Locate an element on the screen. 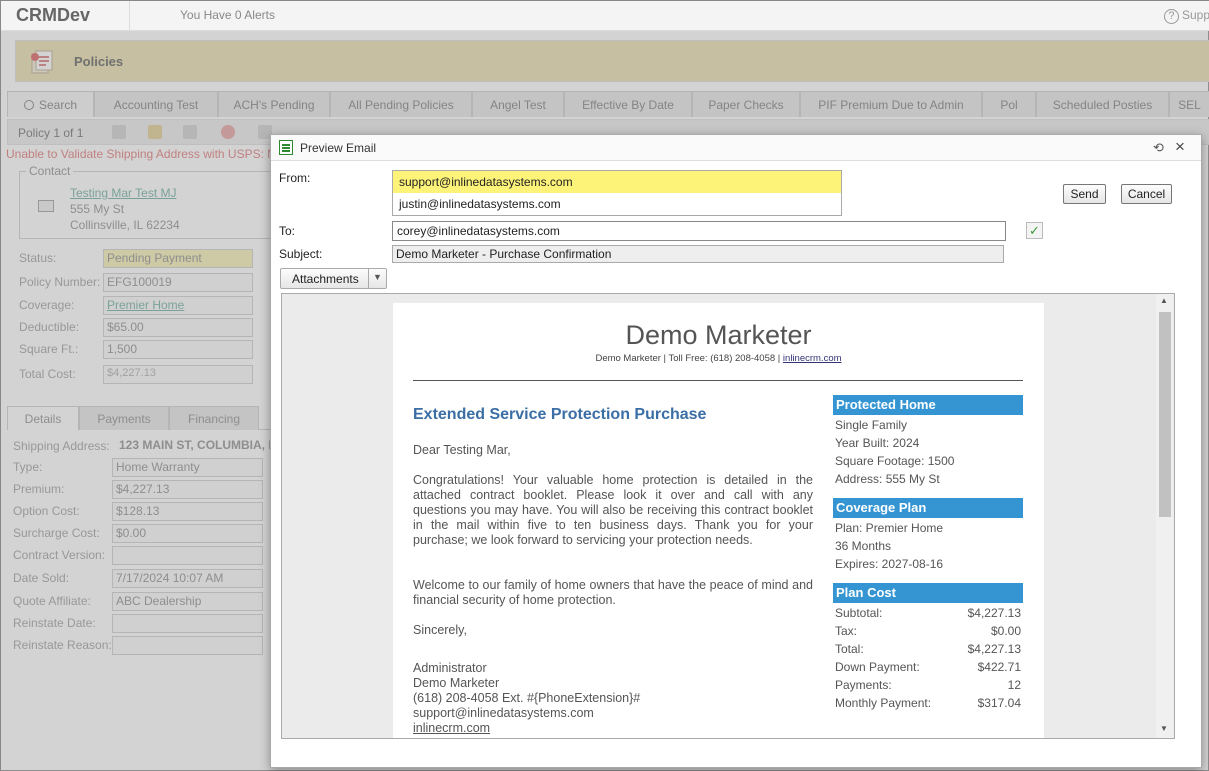  cost-label: Down Payment: is located at coordinates (877, 667).